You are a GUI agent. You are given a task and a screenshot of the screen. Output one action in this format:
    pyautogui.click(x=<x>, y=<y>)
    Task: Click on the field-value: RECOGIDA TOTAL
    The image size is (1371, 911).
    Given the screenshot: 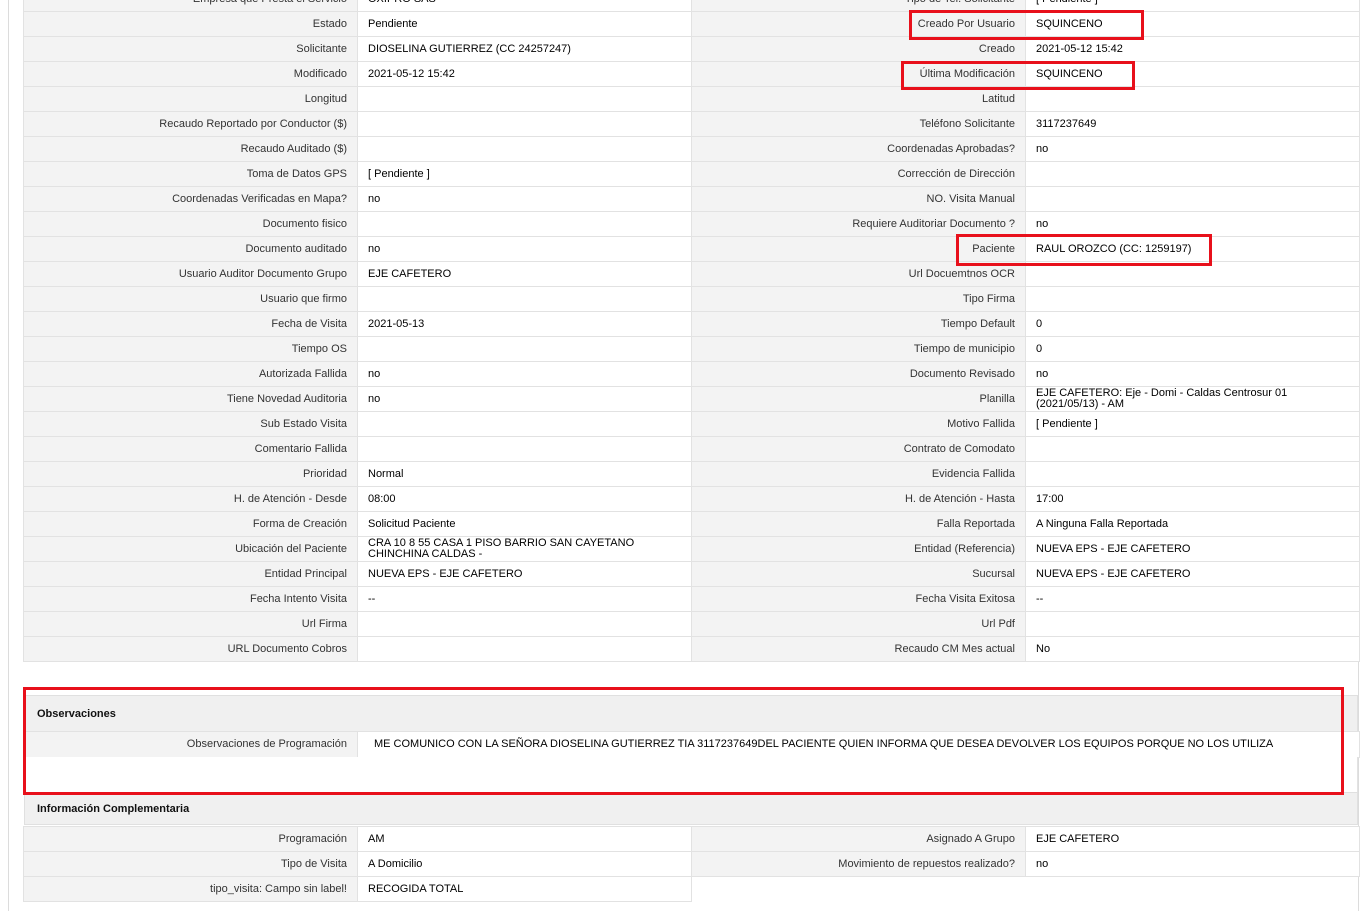 What is the action you would take?
    pyautogui.click(x=524, y=889)
    